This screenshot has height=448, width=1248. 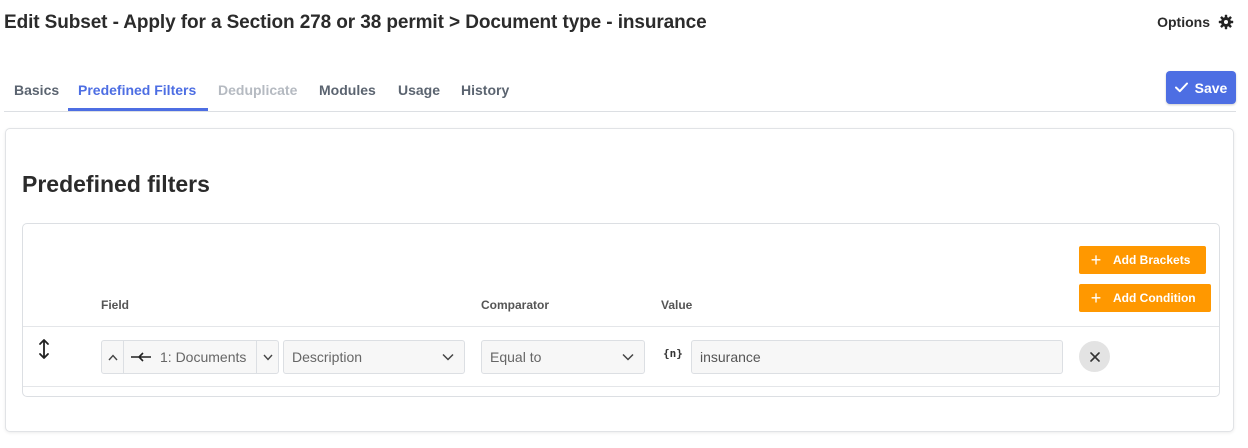 I want to click on options-menu: Options, so click(x=1195, y=22).